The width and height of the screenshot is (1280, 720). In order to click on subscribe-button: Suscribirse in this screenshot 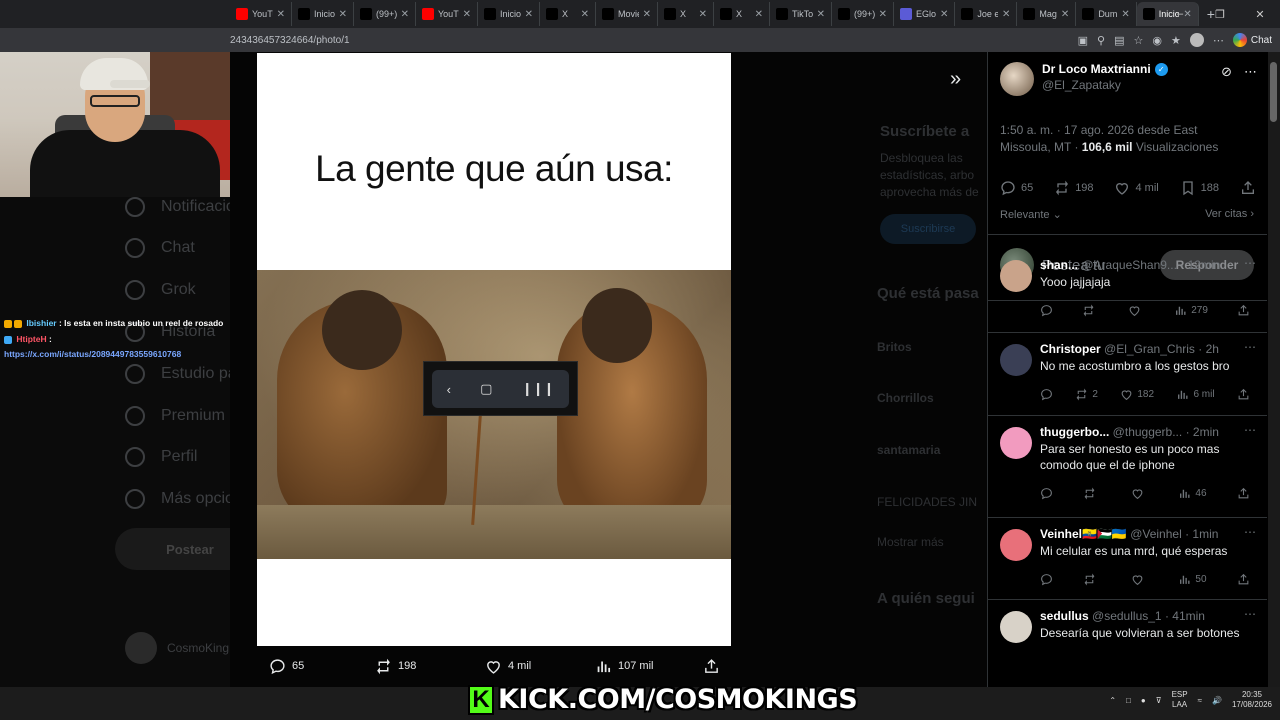, I will do `click(928, 229)`.